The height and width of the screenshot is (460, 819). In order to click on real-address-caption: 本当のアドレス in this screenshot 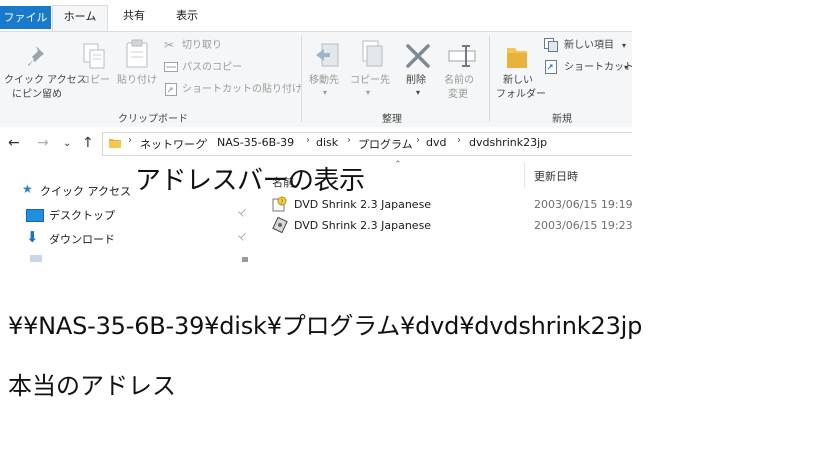, I will do `click(92, 386)`.